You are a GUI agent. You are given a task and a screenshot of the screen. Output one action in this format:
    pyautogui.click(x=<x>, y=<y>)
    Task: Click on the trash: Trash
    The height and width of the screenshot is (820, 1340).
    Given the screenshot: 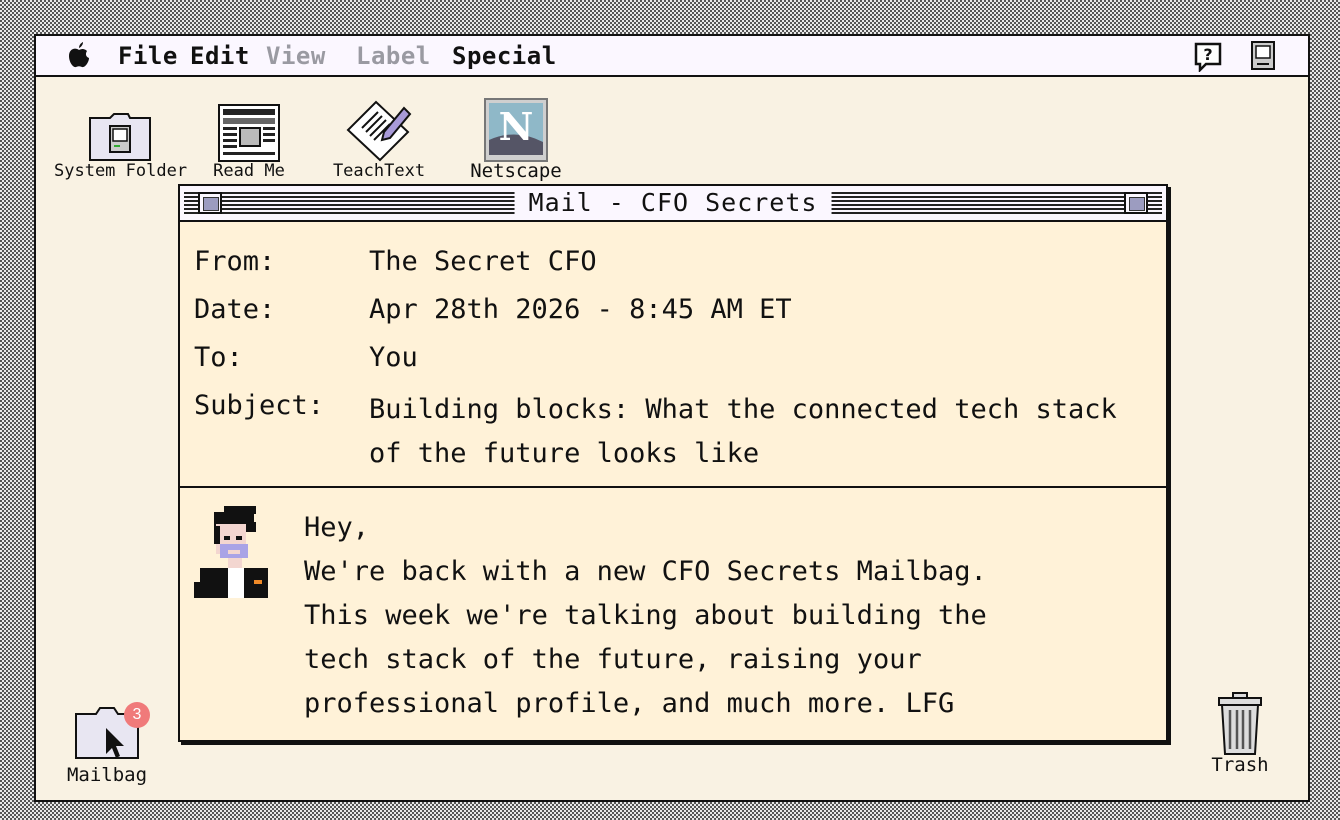 What is the action you would take?
    pyautogui.click(x=1240, y=733)
    